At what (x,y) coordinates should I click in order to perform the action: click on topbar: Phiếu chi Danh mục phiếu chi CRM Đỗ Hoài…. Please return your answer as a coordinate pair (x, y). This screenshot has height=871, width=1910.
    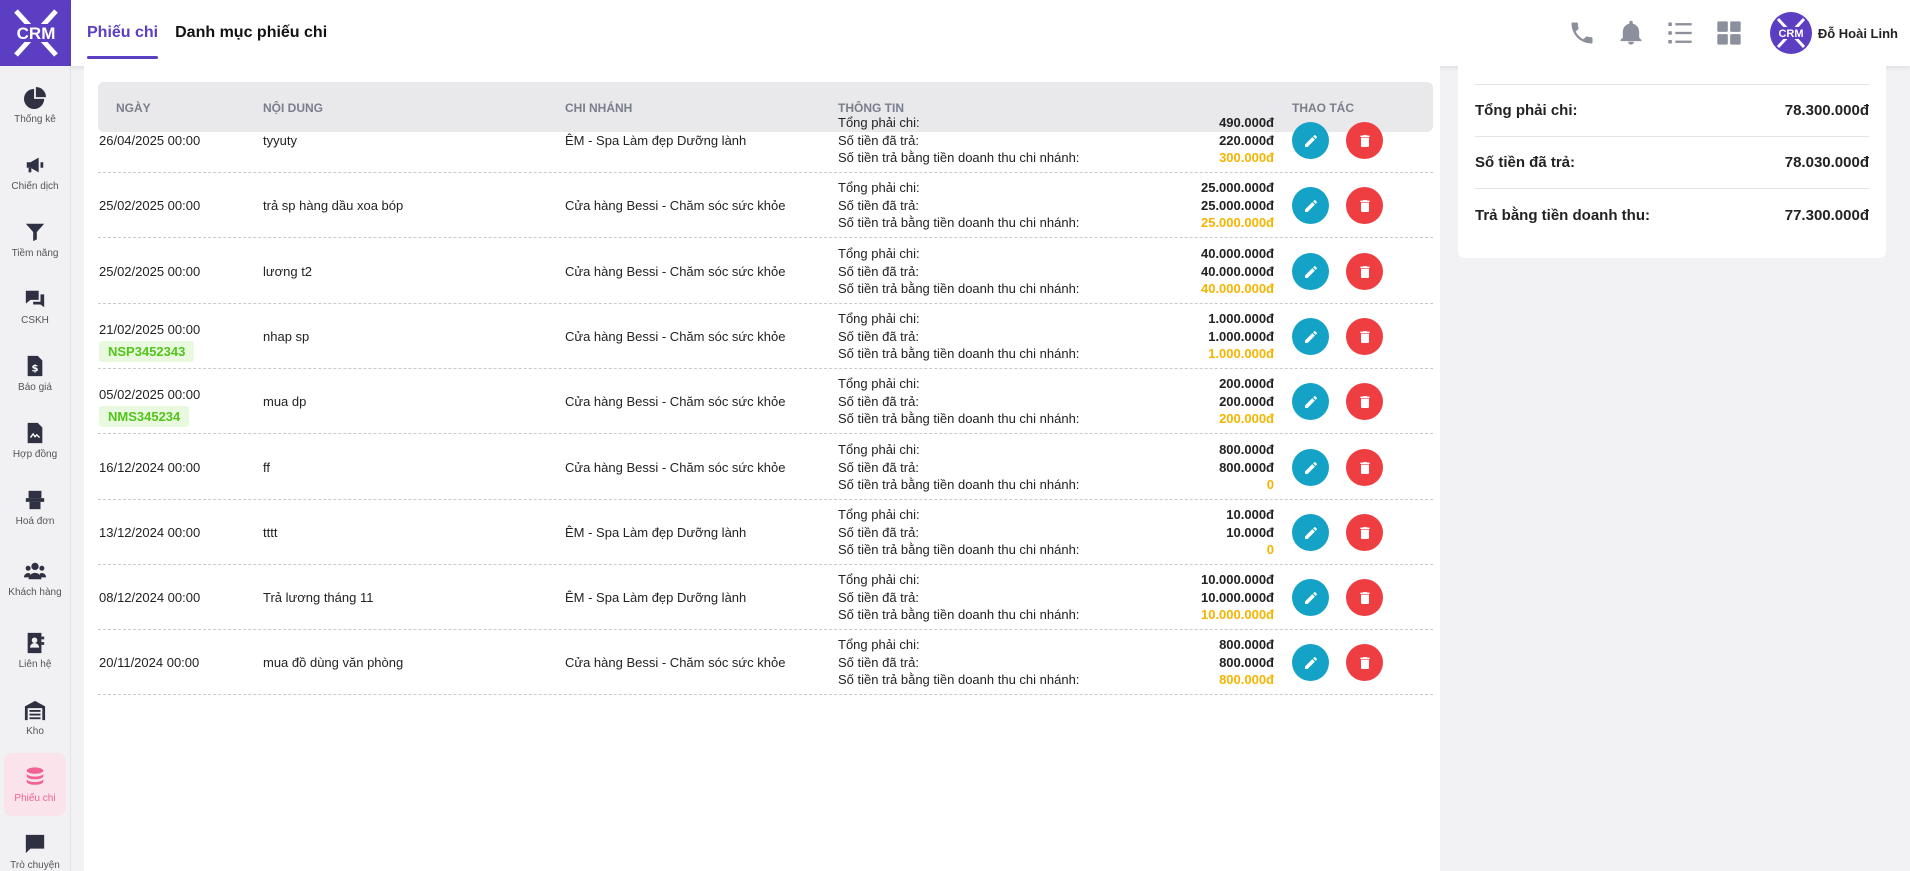
    Looking at the image, I should click on (990, 33).